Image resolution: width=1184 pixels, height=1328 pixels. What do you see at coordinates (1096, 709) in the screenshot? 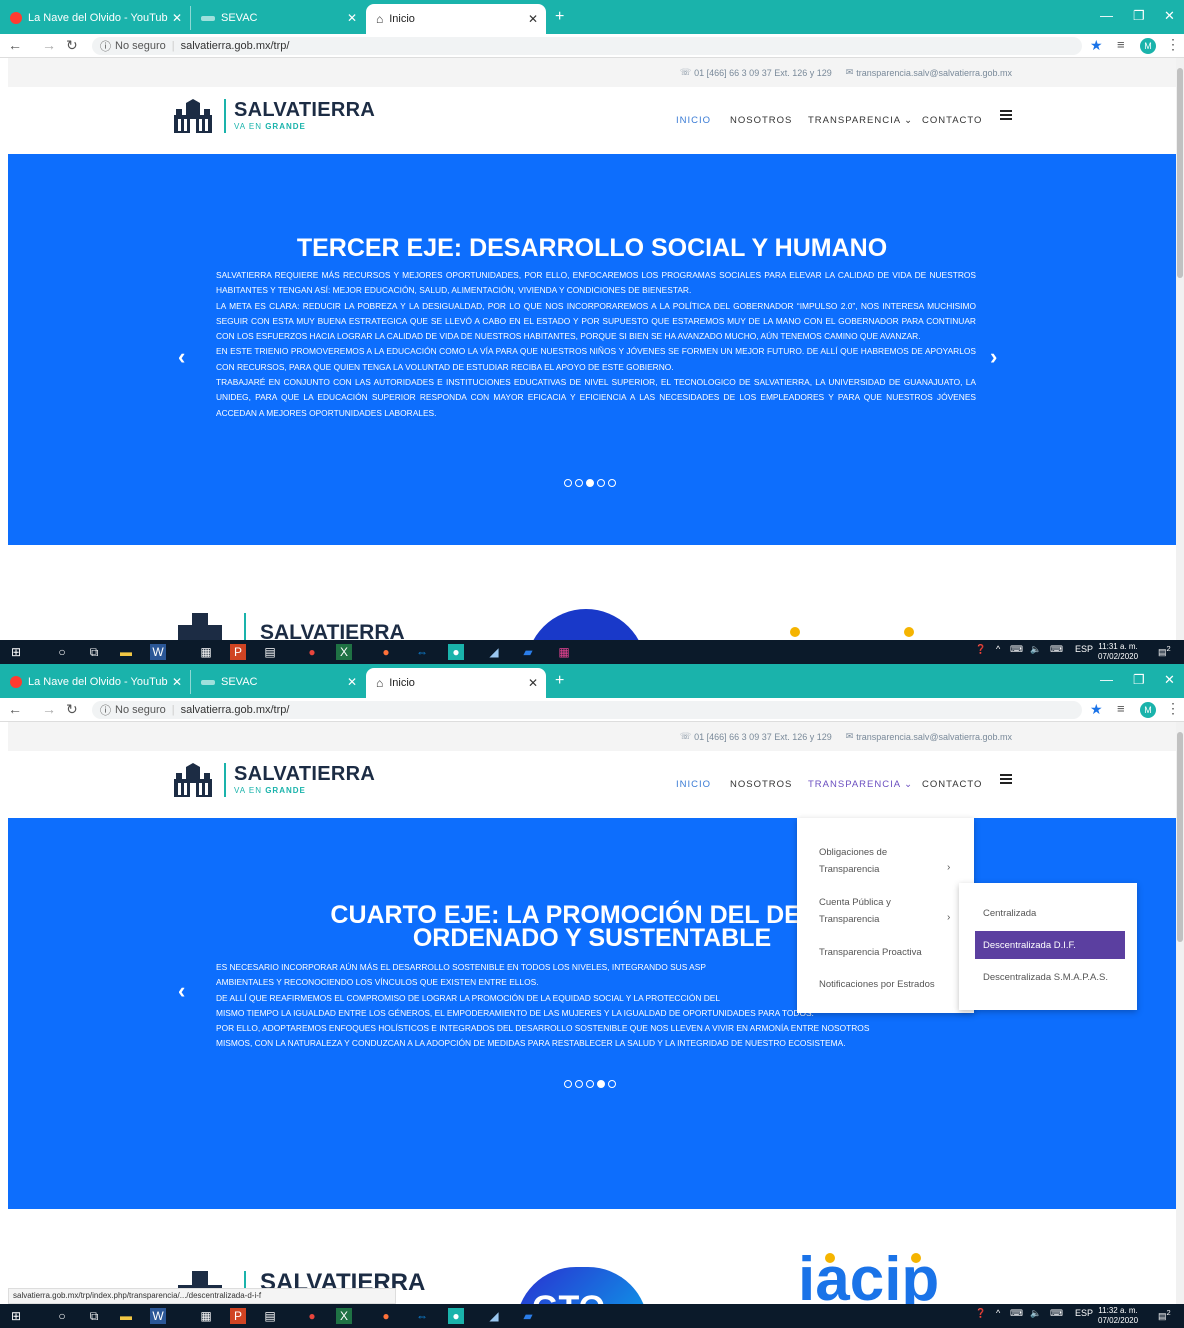
I see `bookmark-star-icon: ★` at bounding box center [1096, 709].